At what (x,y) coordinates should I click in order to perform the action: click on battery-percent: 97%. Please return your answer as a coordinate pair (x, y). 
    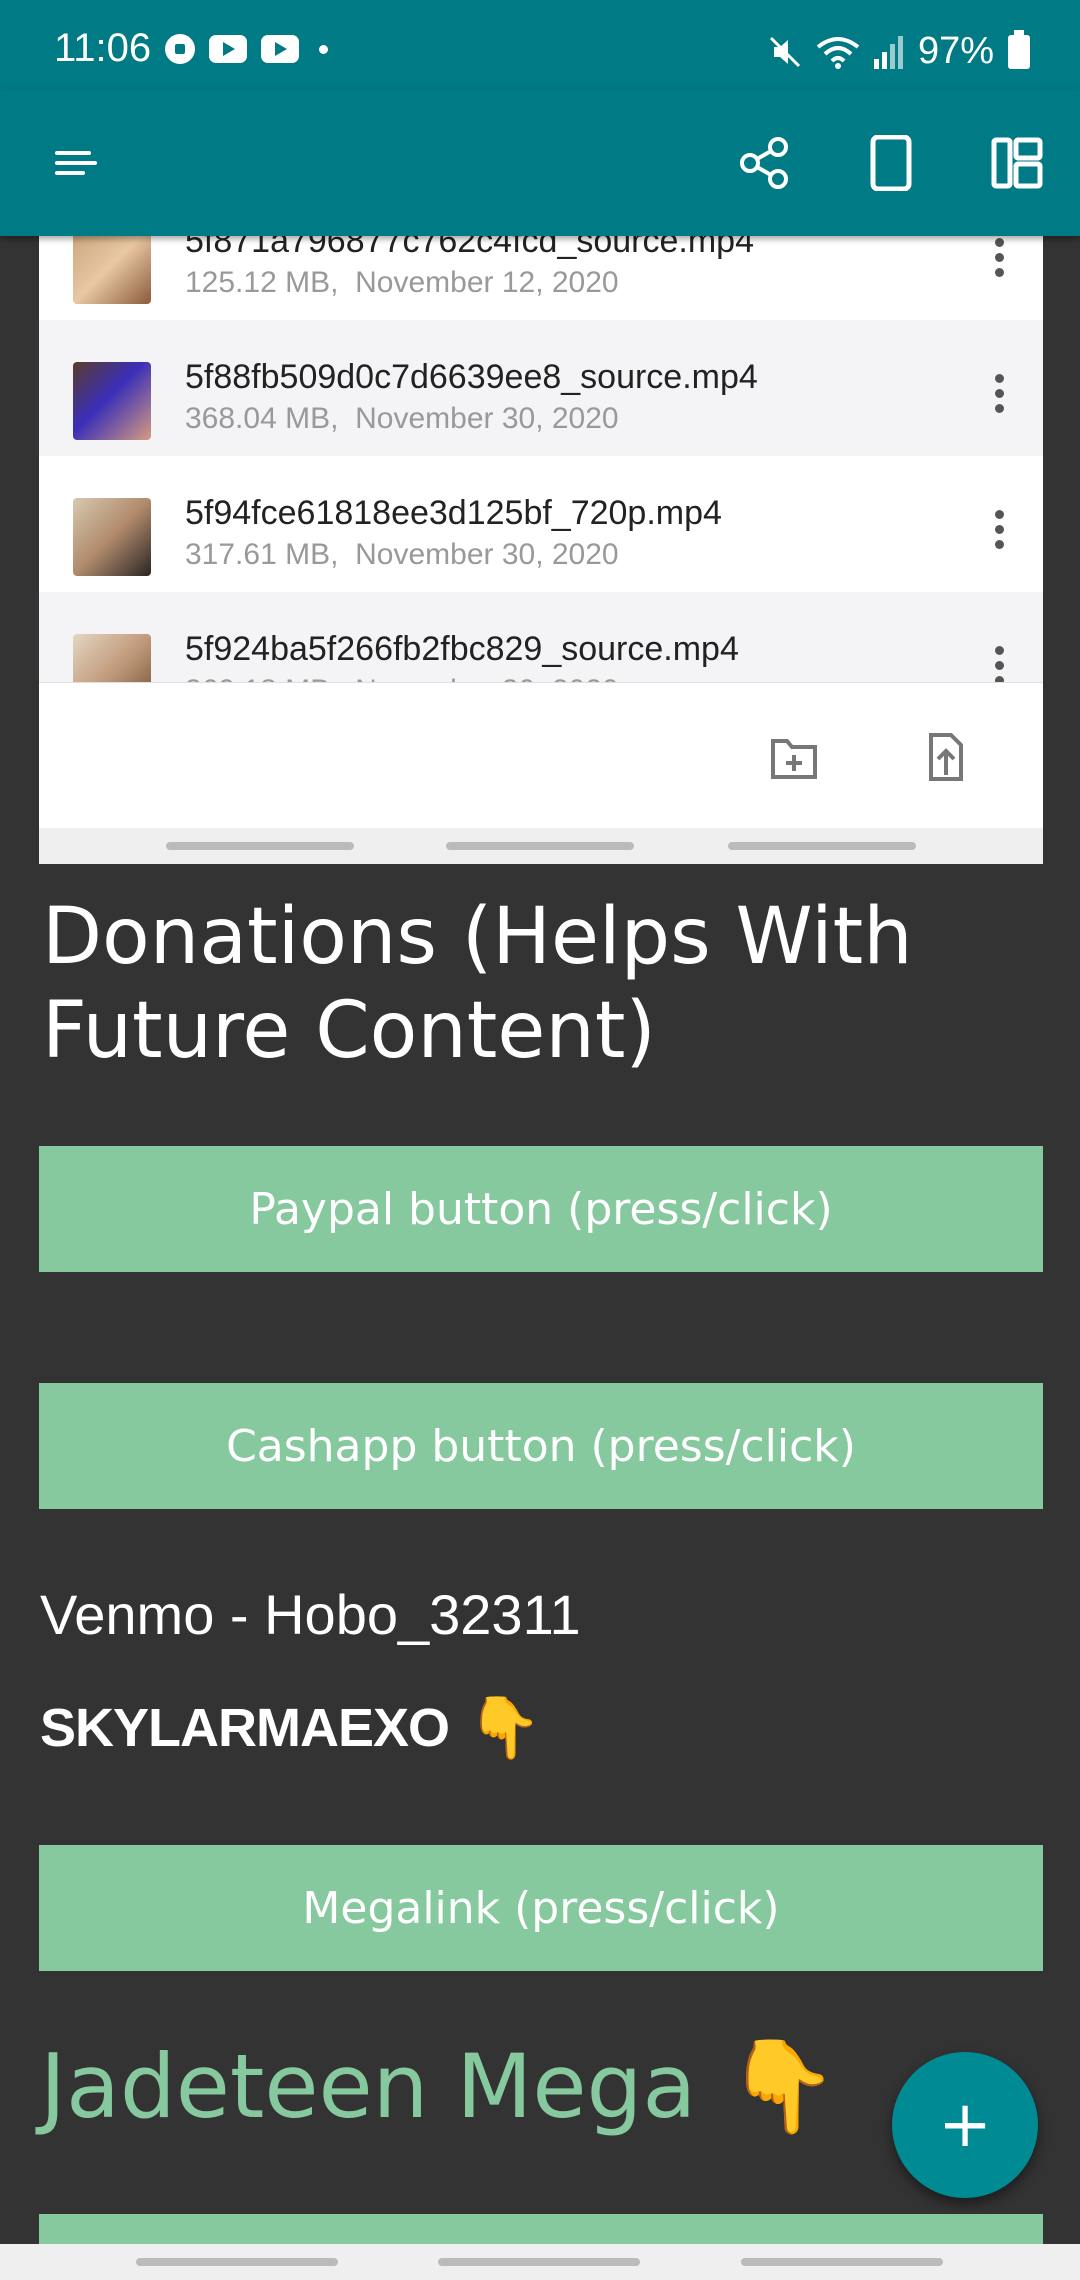
    Looking at the image, I should click on (955, 51).